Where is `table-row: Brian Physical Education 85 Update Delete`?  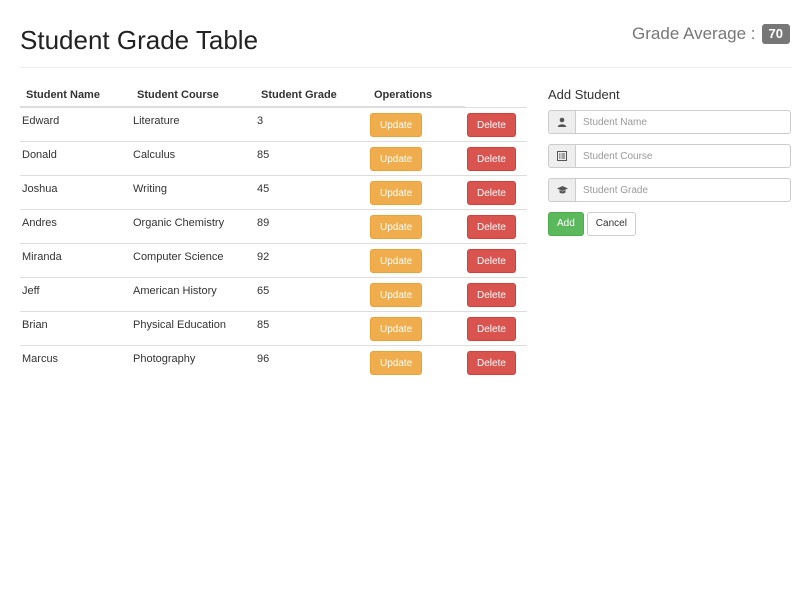
table-row: Brian Physical Education 85 Update Delete is located at coordinates (273, 327).